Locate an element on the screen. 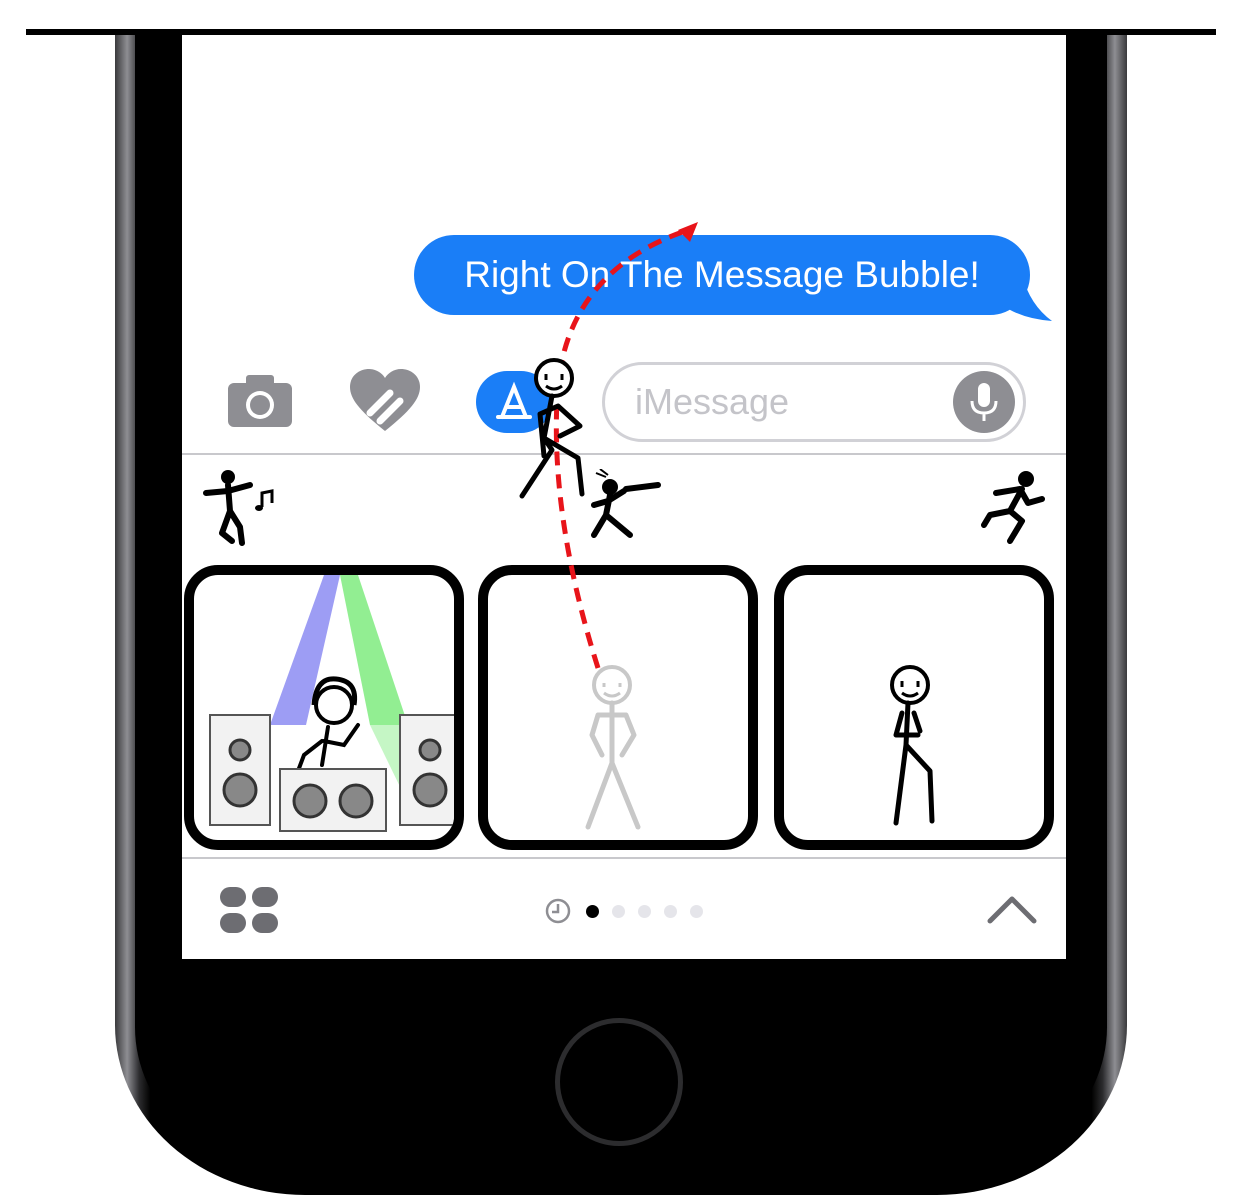 The image size is (1242, 1201). bubble-tail is located at coordinates (1027, 298).